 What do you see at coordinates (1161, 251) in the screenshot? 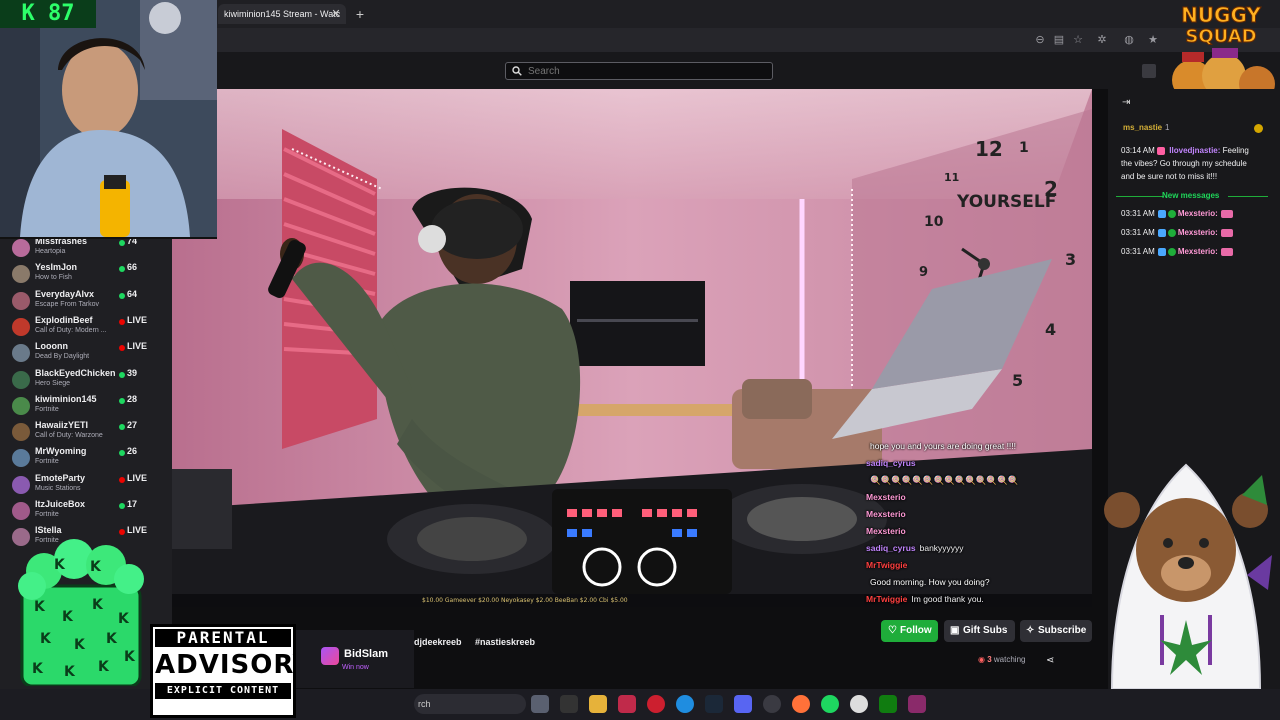
I see `badge-icon` at bounding box center [1161, 251].